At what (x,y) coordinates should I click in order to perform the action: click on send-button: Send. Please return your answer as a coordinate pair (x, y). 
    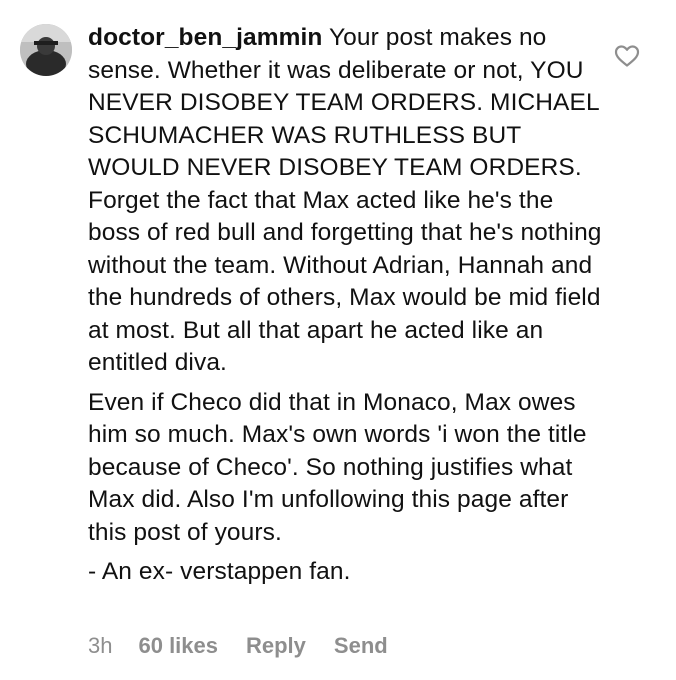
    Looking at the image, I should click on (361, 646).